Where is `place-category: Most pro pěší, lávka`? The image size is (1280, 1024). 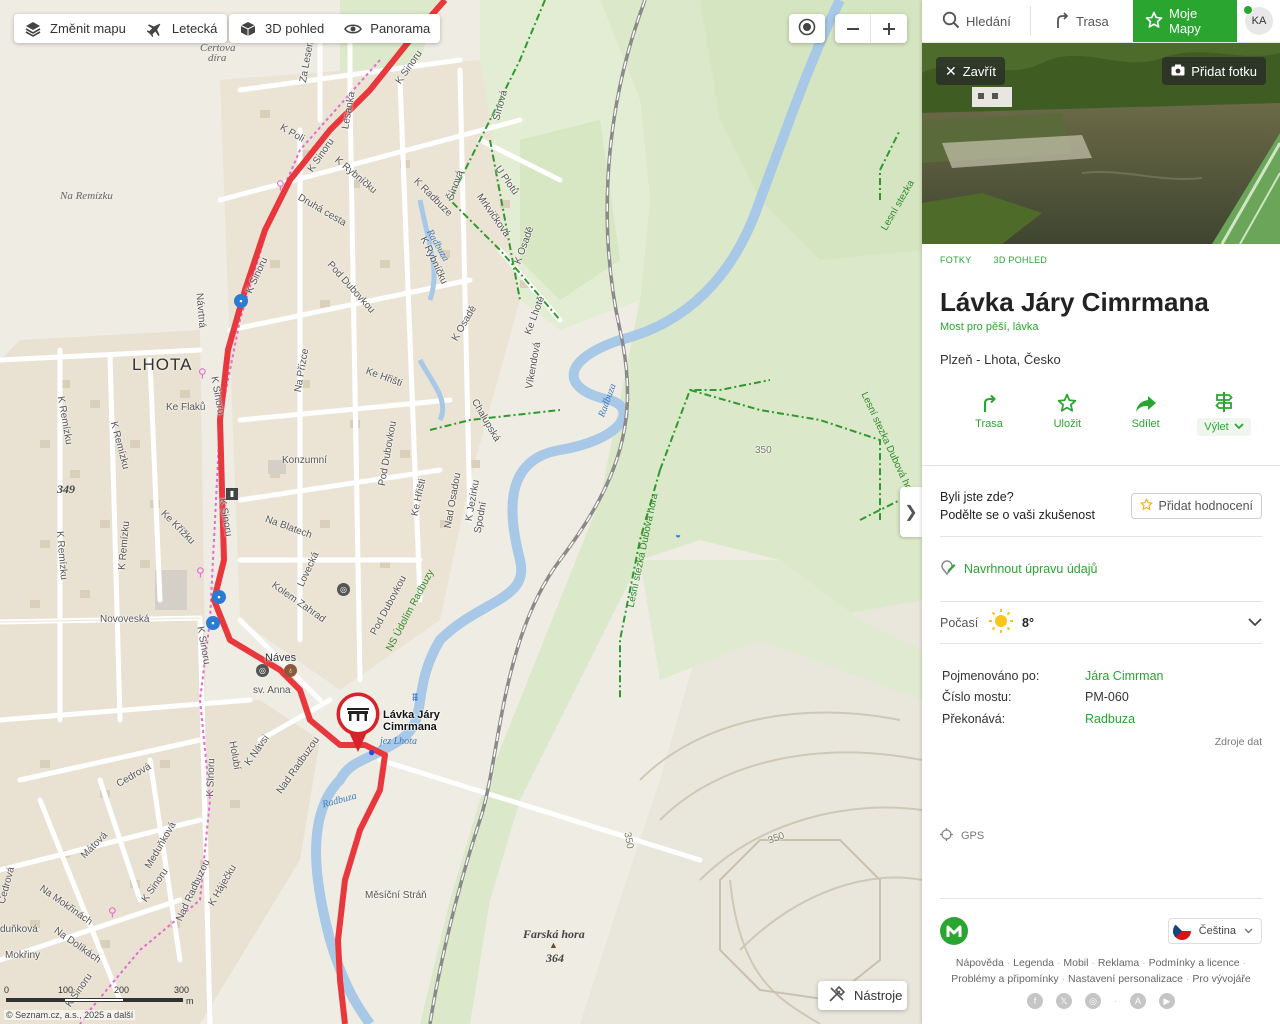 place-category: Most pro pěší, lávka is located at coordinates (1101, 325).